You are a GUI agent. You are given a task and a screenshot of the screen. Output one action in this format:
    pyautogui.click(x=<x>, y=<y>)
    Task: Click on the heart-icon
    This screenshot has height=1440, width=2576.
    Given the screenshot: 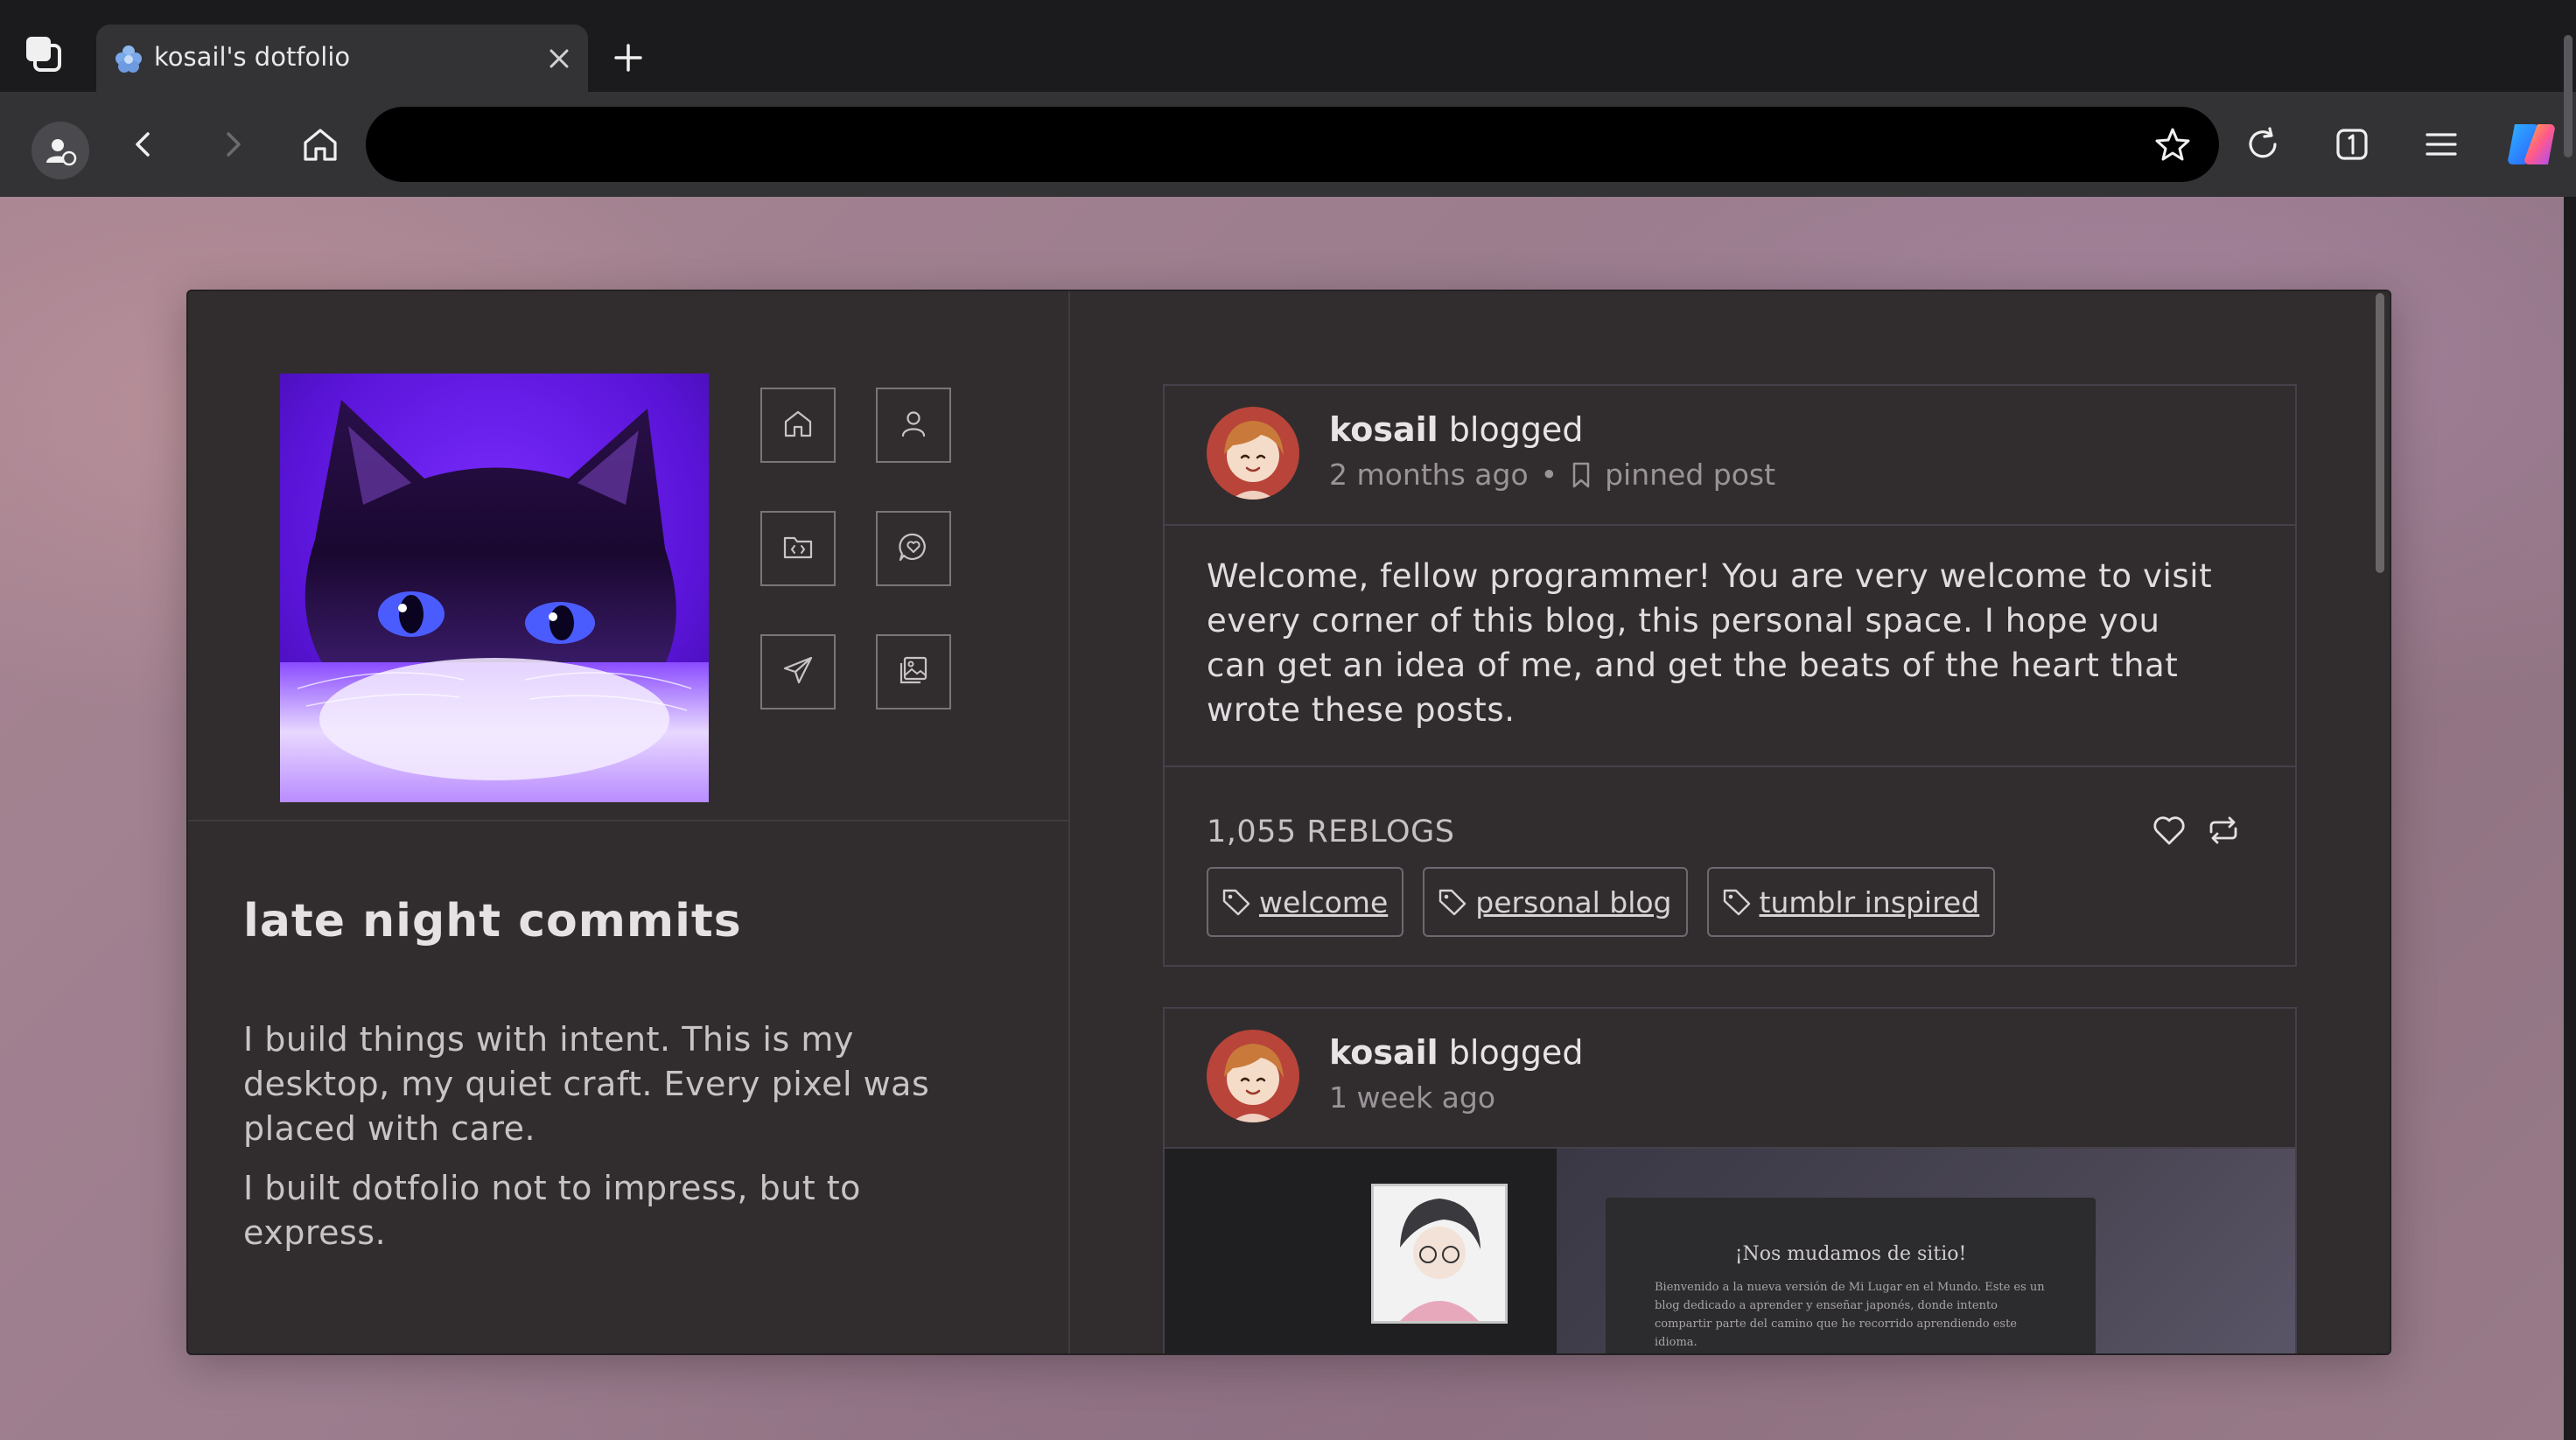 What is the action you would take?
    pyautogui.click(x=2169, y=830)
    